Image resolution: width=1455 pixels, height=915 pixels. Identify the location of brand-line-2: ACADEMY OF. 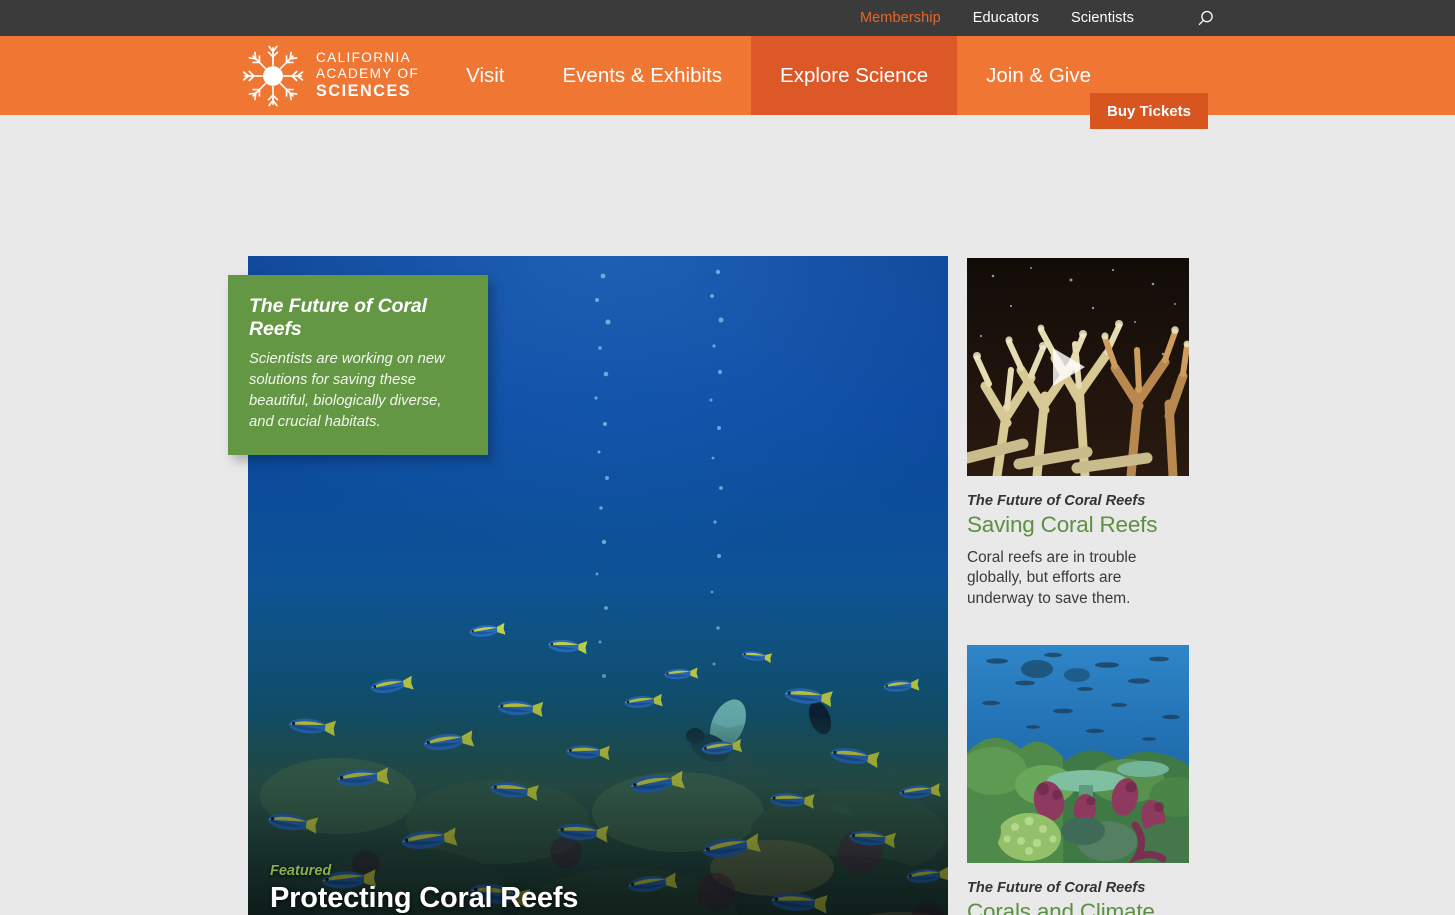
(368, 73).